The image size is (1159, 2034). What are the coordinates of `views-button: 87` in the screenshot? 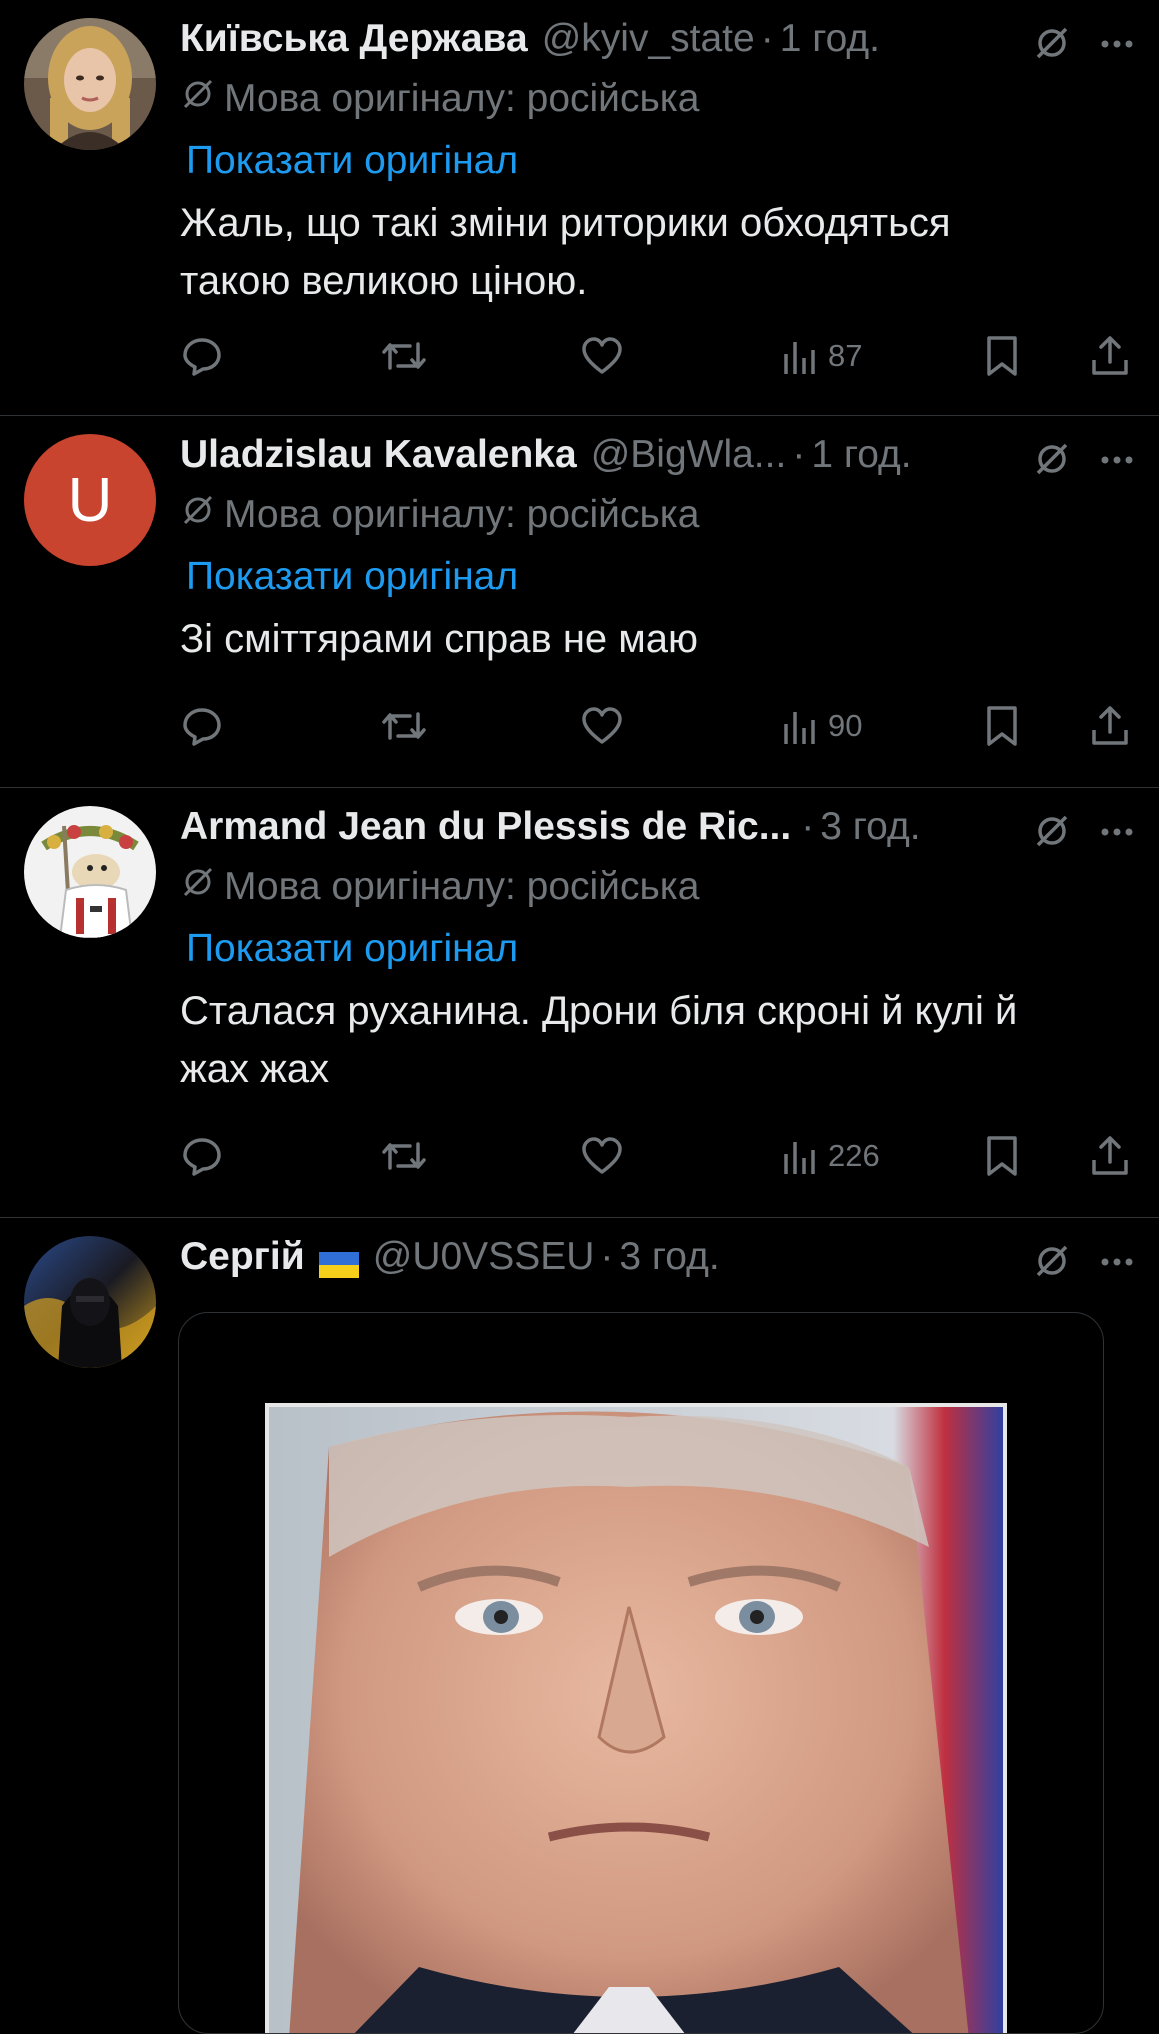 It's located at (822, 356).